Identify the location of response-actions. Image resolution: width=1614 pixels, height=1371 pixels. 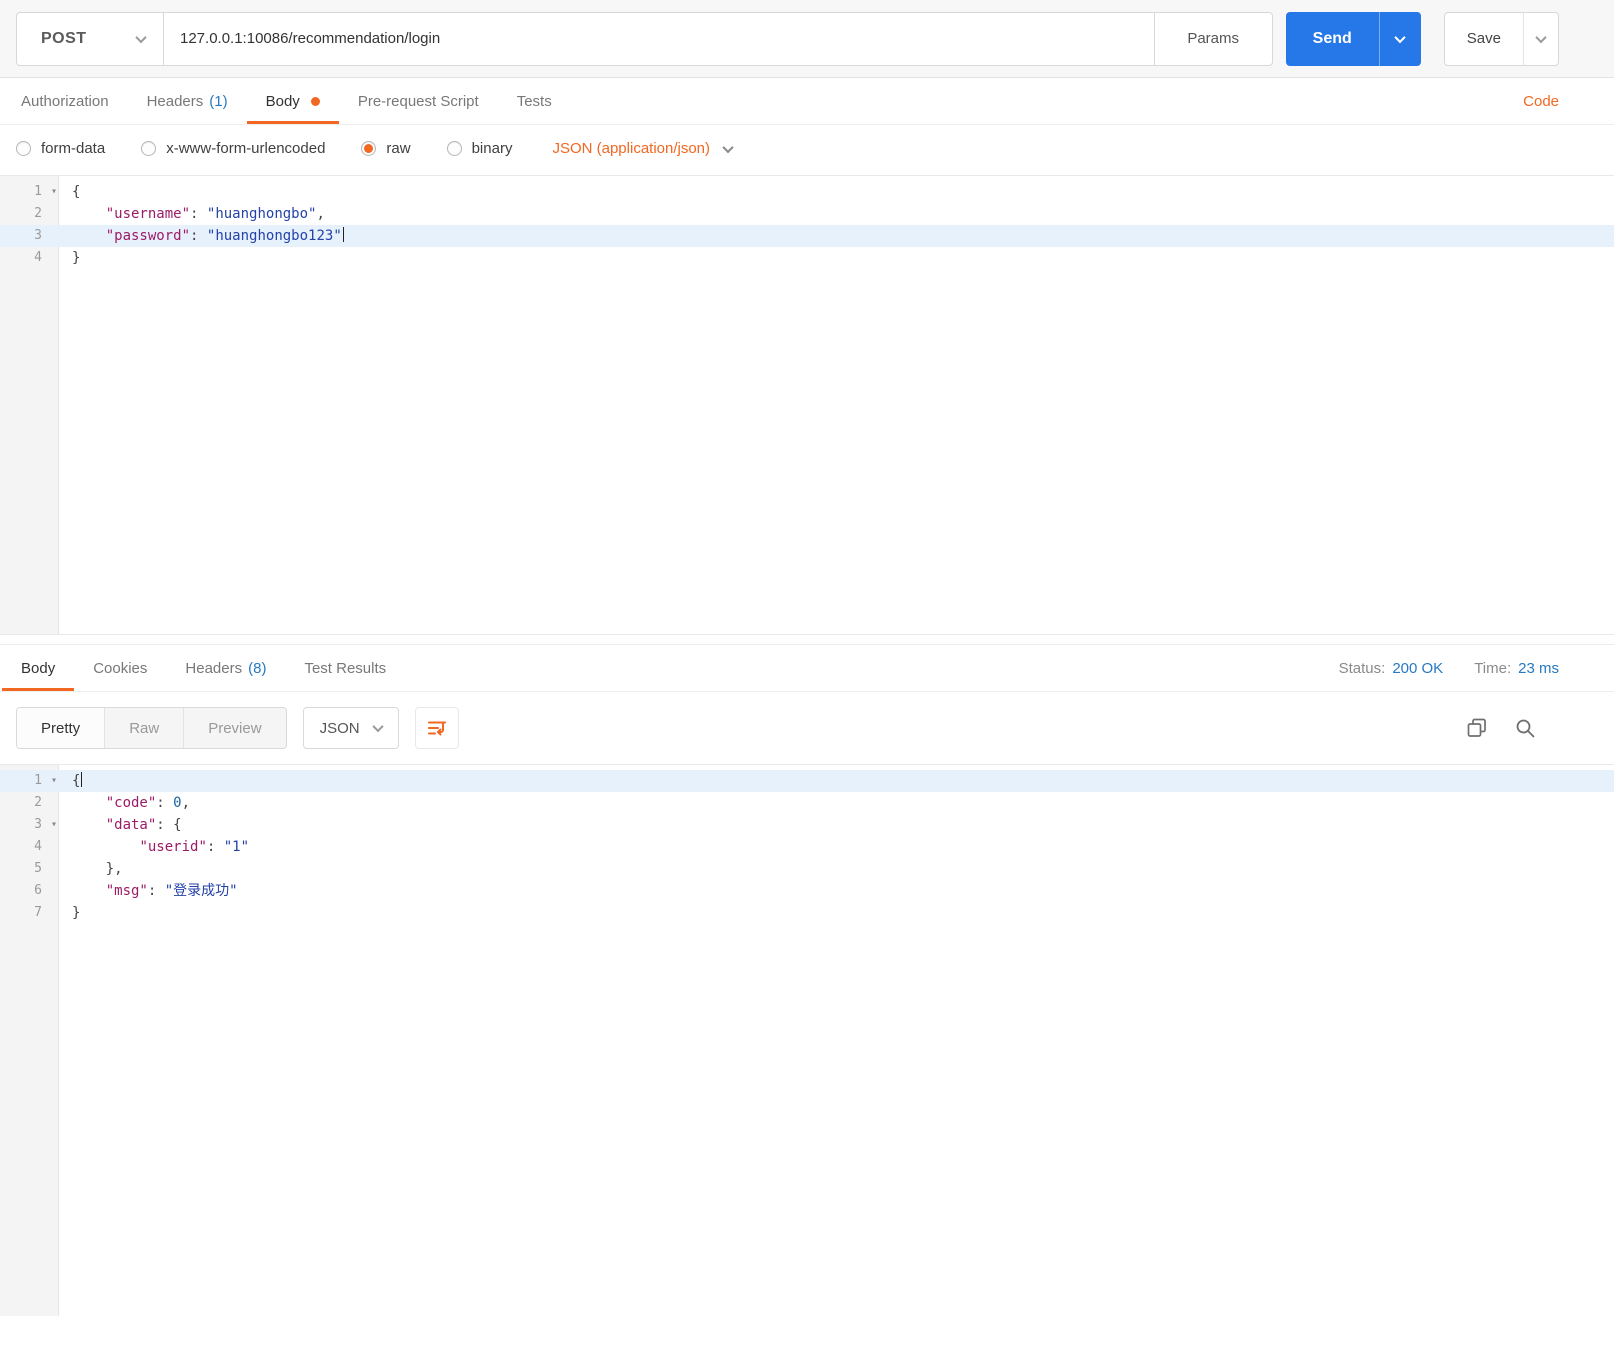
(1501, 728).